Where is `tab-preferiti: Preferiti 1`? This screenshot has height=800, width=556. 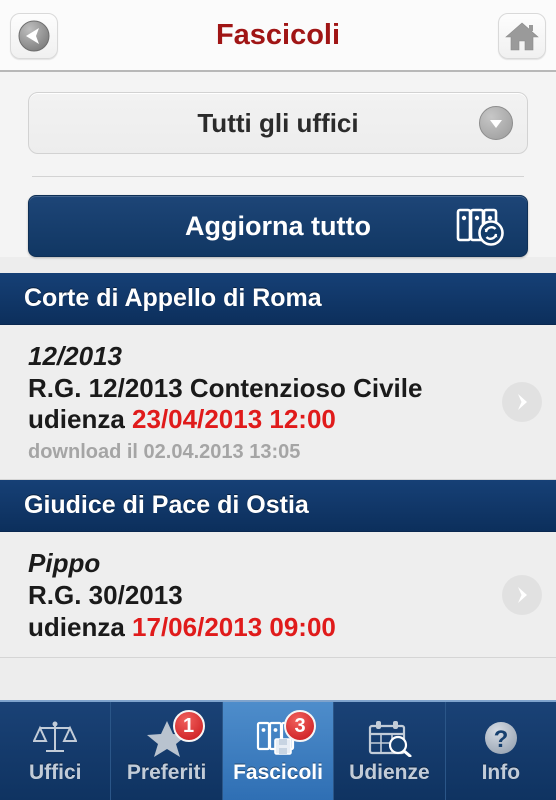
tab-preferiti: Preferiti 1 is located at coordinates (167, 751).